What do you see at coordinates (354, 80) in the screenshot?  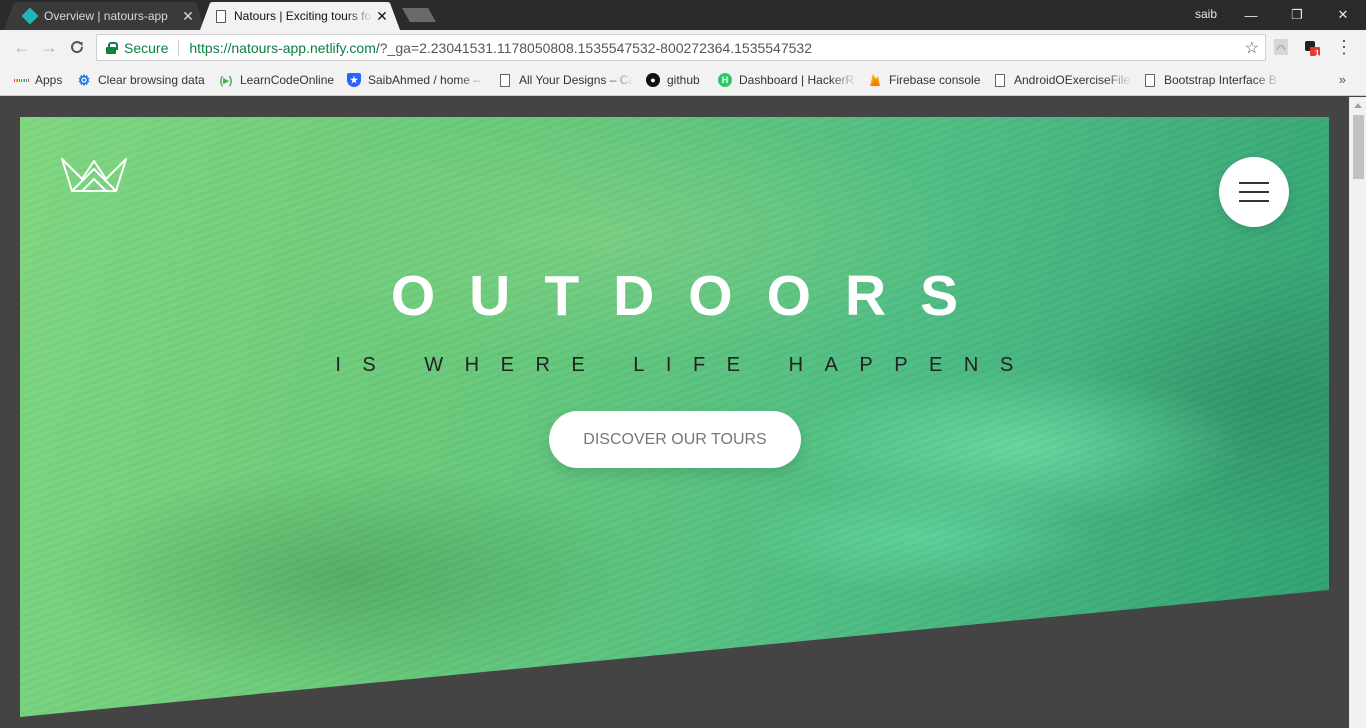 I see `shield-icon: ★` at bounding box center [354, 80].